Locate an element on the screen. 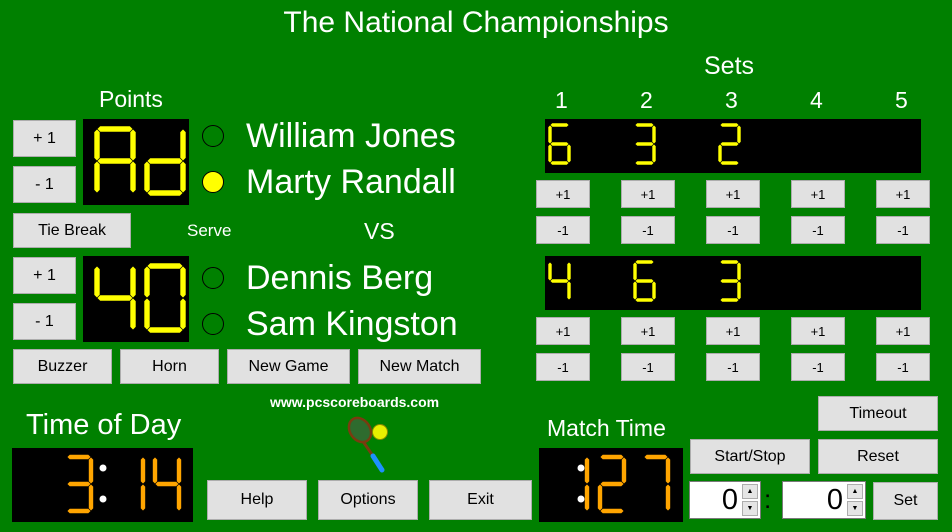 The height and width of the screenshot is (532, 952). minutes-value: 0 is located at coordinates (730, 500).